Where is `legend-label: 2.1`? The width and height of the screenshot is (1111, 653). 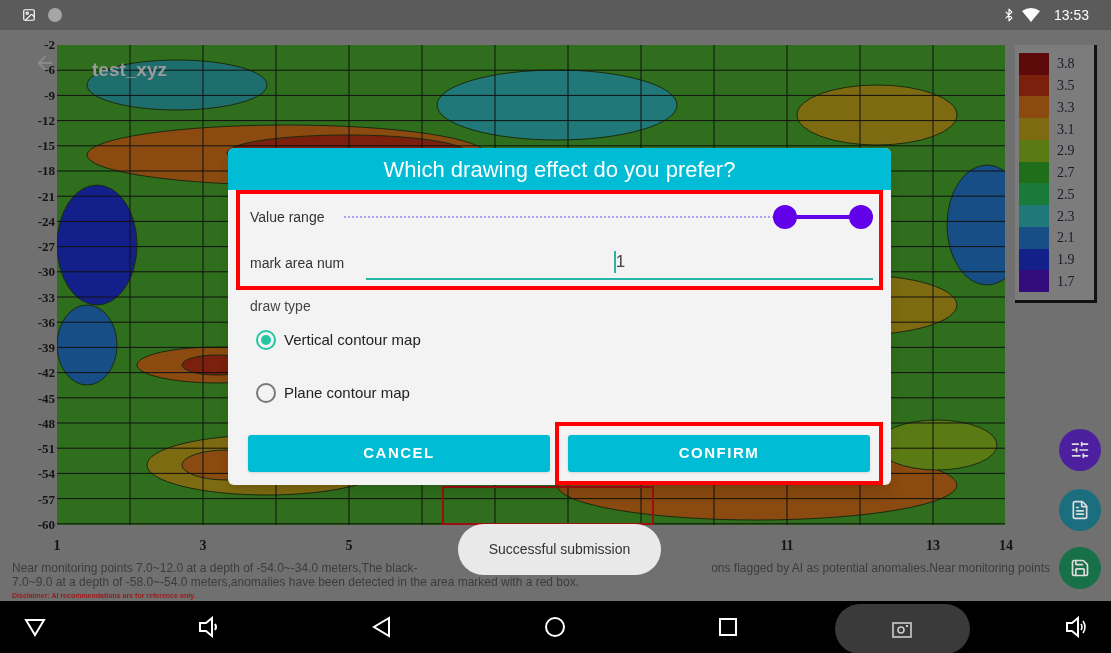
legend-label: 2.1 is located at coordinates (1066, 238).